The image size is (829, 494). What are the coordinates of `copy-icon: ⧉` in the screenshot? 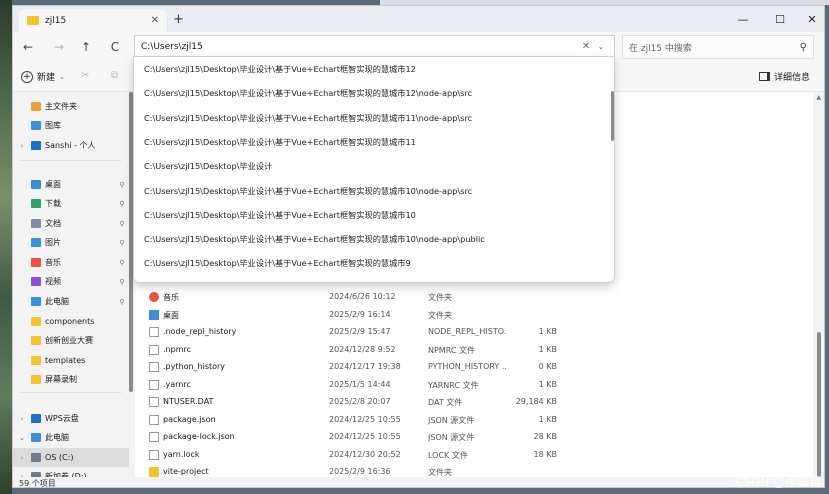 It's located at (114, 75).